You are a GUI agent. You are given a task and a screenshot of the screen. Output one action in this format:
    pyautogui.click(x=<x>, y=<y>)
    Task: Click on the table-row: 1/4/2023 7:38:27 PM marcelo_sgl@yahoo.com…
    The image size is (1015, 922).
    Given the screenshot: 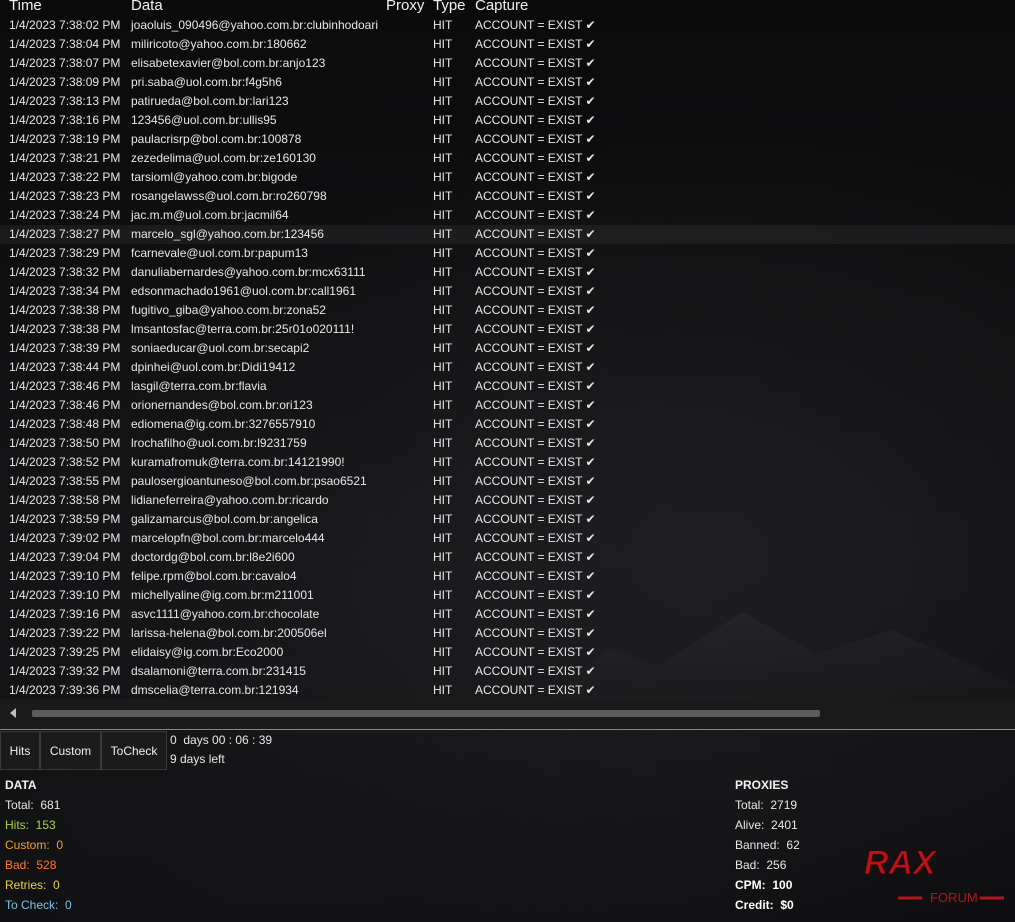 What is the action you would take?
    pyautogui.click(x=507, y=234)
    